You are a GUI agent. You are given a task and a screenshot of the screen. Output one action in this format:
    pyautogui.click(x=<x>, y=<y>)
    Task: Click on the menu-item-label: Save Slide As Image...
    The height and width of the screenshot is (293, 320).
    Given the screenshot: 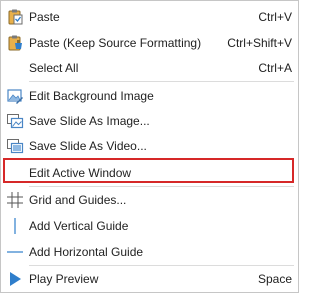 What is the action you would take?
    pyautogui.click(x=89, y=121)
    